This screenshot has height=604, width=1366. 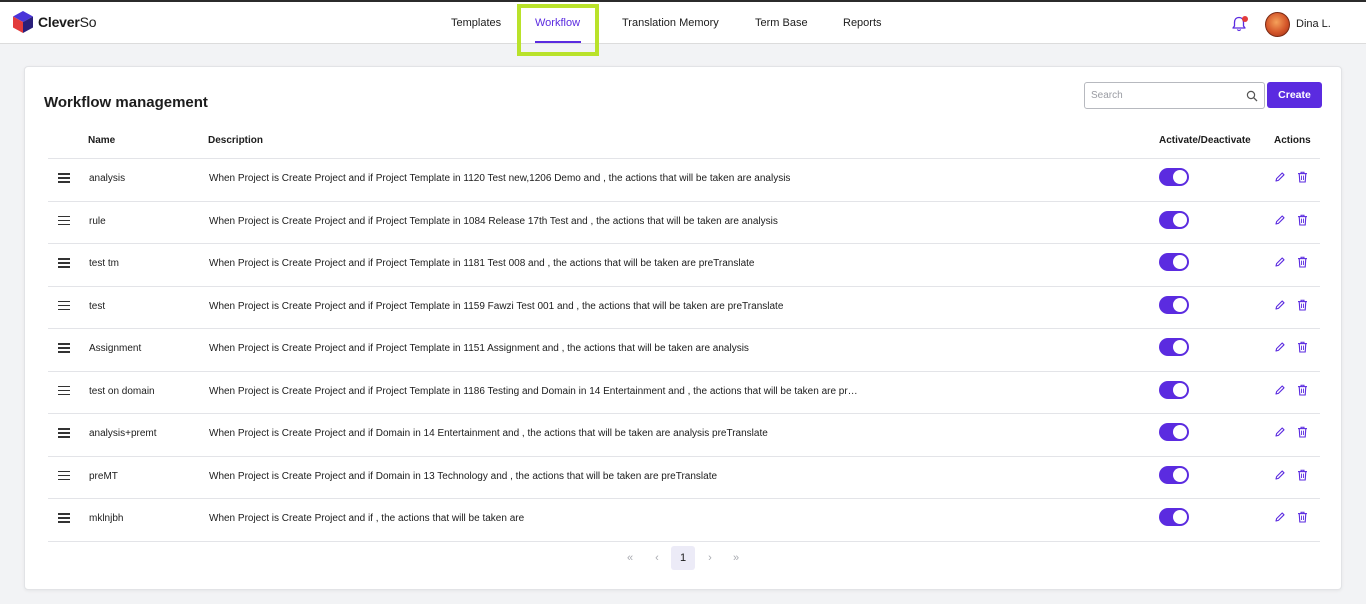 I want to click on nav-tab-translation-memory: Translation Memory, so click(x=670, y=23).